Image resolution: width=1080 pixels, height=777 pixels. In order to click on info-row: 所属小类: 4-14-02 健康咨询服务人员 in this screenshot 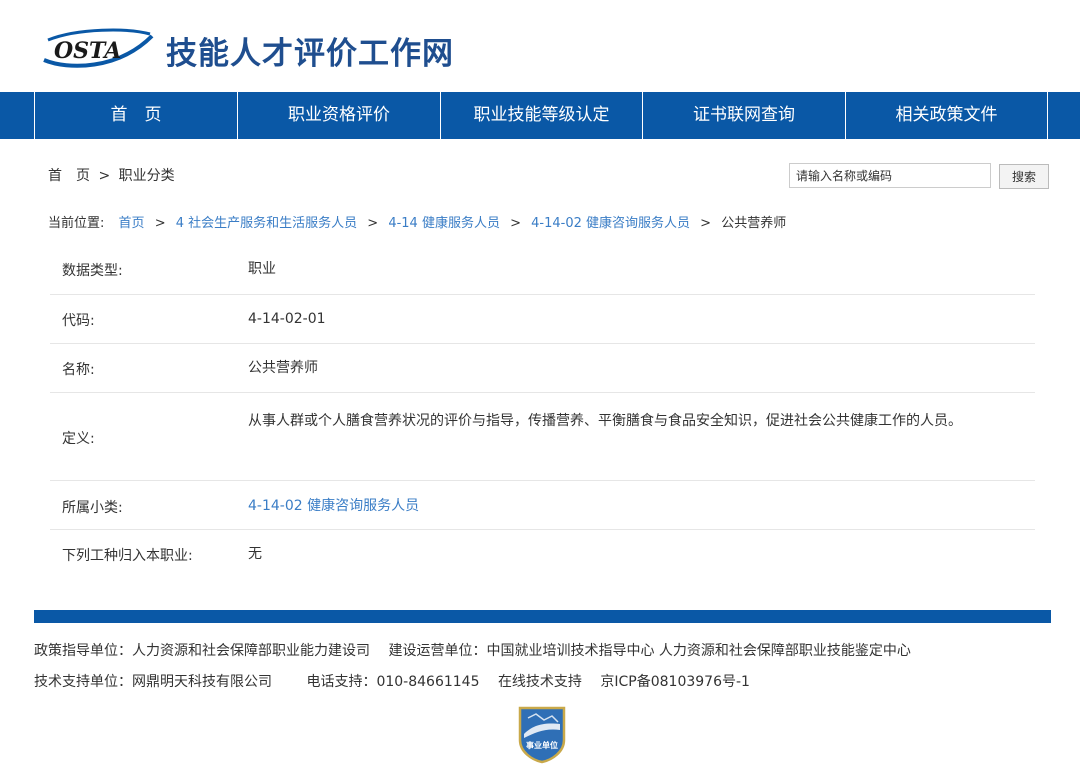, I will do `click(542, 505)`.